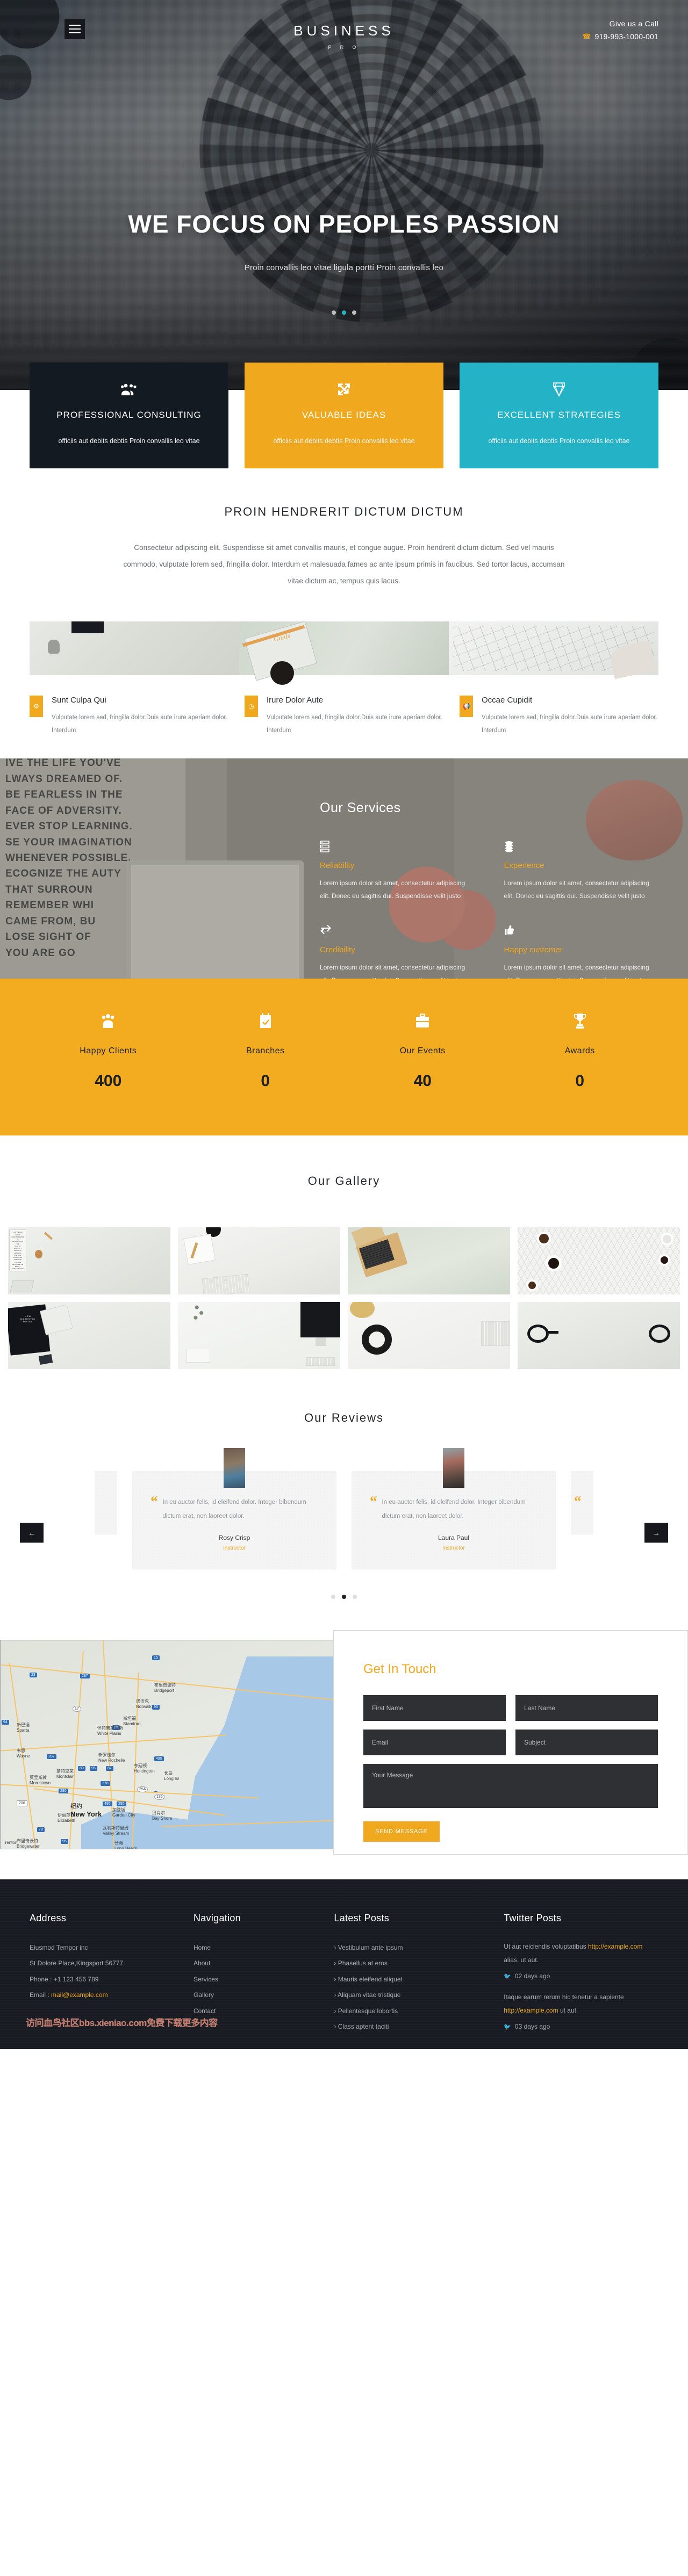  I want to click on map-route-shield: 87, so click(109, 1768).